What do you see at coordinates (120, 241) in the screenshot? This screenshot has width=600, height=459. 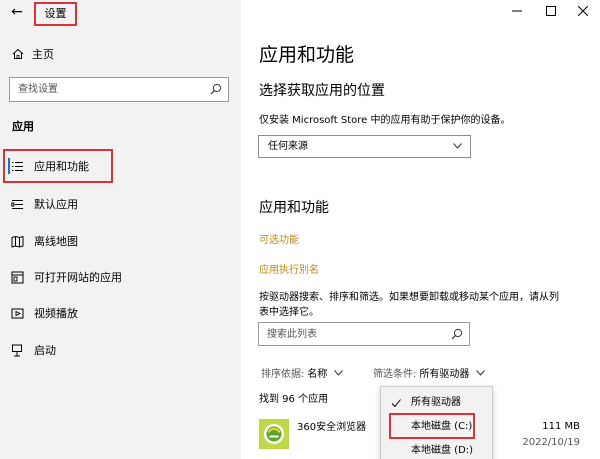 I see `sidebar-item-offline-maps: 离线地图` at bounding box center [120, 241].